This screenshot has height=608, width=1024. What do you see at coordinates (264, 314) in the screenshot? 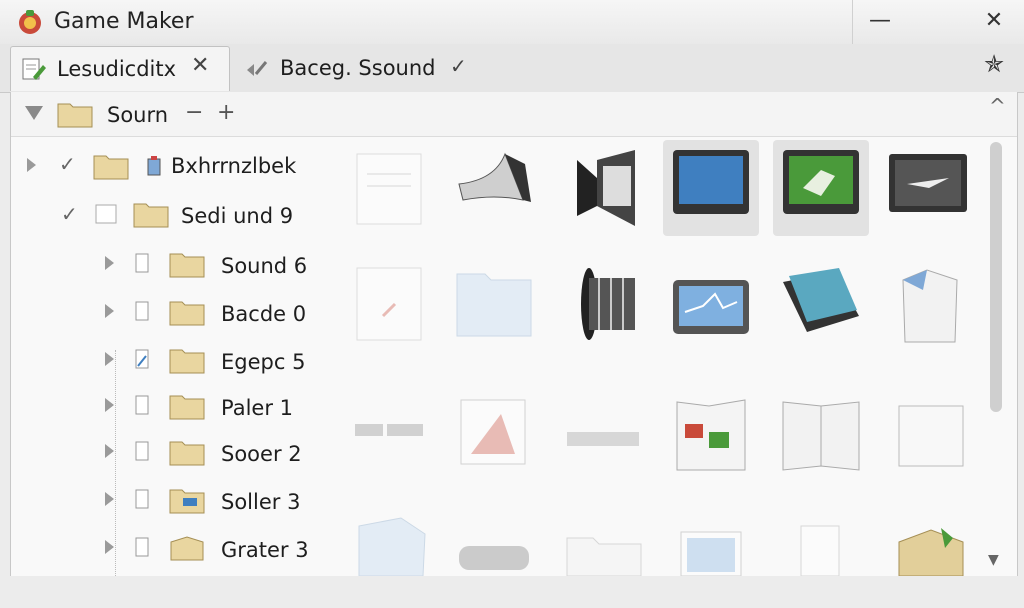
I see `tree-item-label: Bacde 0` at bounding box center [264, 314].